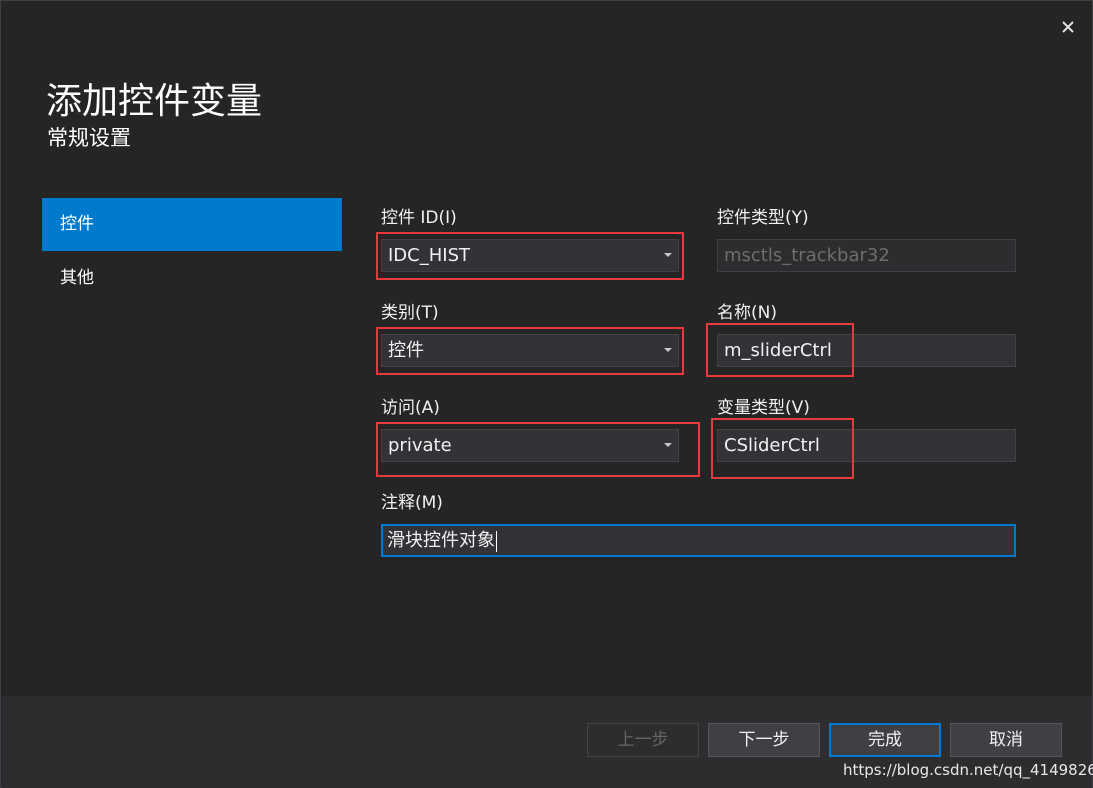 The width and height of the screenshot is (1093, 788). I want to click on comment-value: 滑块控件对象, so click(441, 540).